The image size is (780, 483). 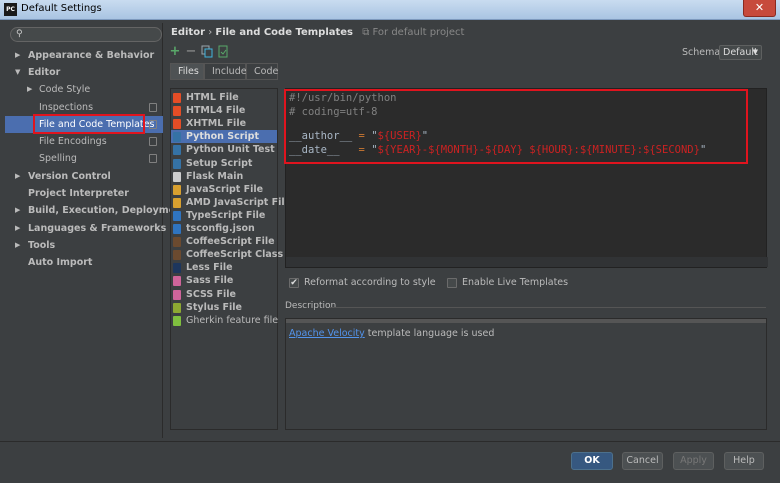 What do you see at coordinates (228, 71) in the screenshot?
I see `tab-includes: Includes` at bounding box center [228, 71].